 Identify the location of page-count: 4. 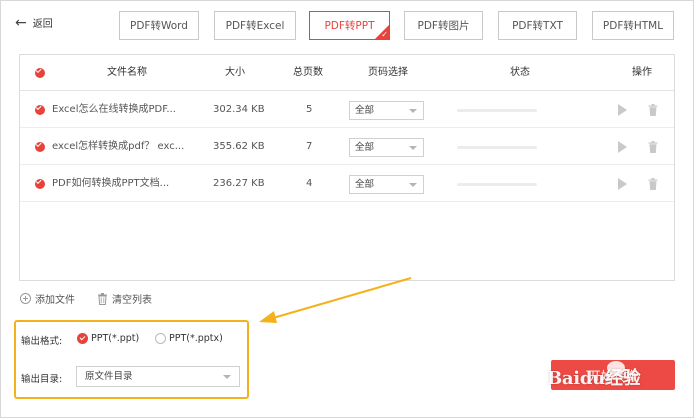
(309, 183).